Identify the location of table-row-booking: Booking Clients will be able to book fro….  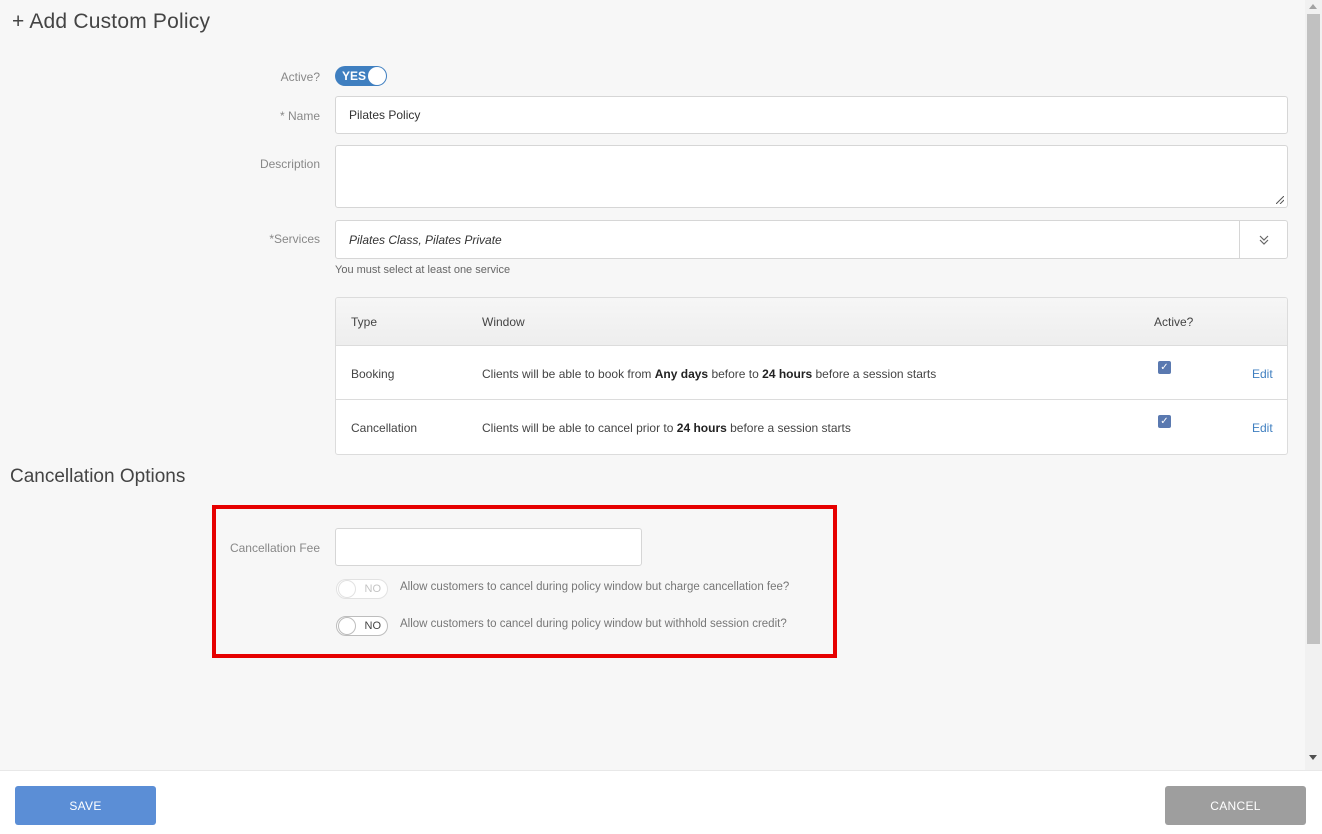
(811, 373).